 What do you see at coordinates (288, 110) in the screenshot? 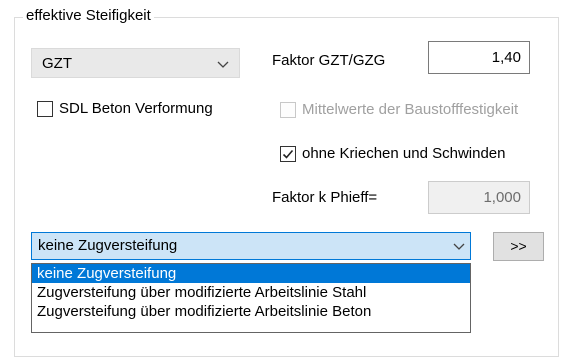
I see `mittelwerte-checkbox` at bounding box center [288, 110].